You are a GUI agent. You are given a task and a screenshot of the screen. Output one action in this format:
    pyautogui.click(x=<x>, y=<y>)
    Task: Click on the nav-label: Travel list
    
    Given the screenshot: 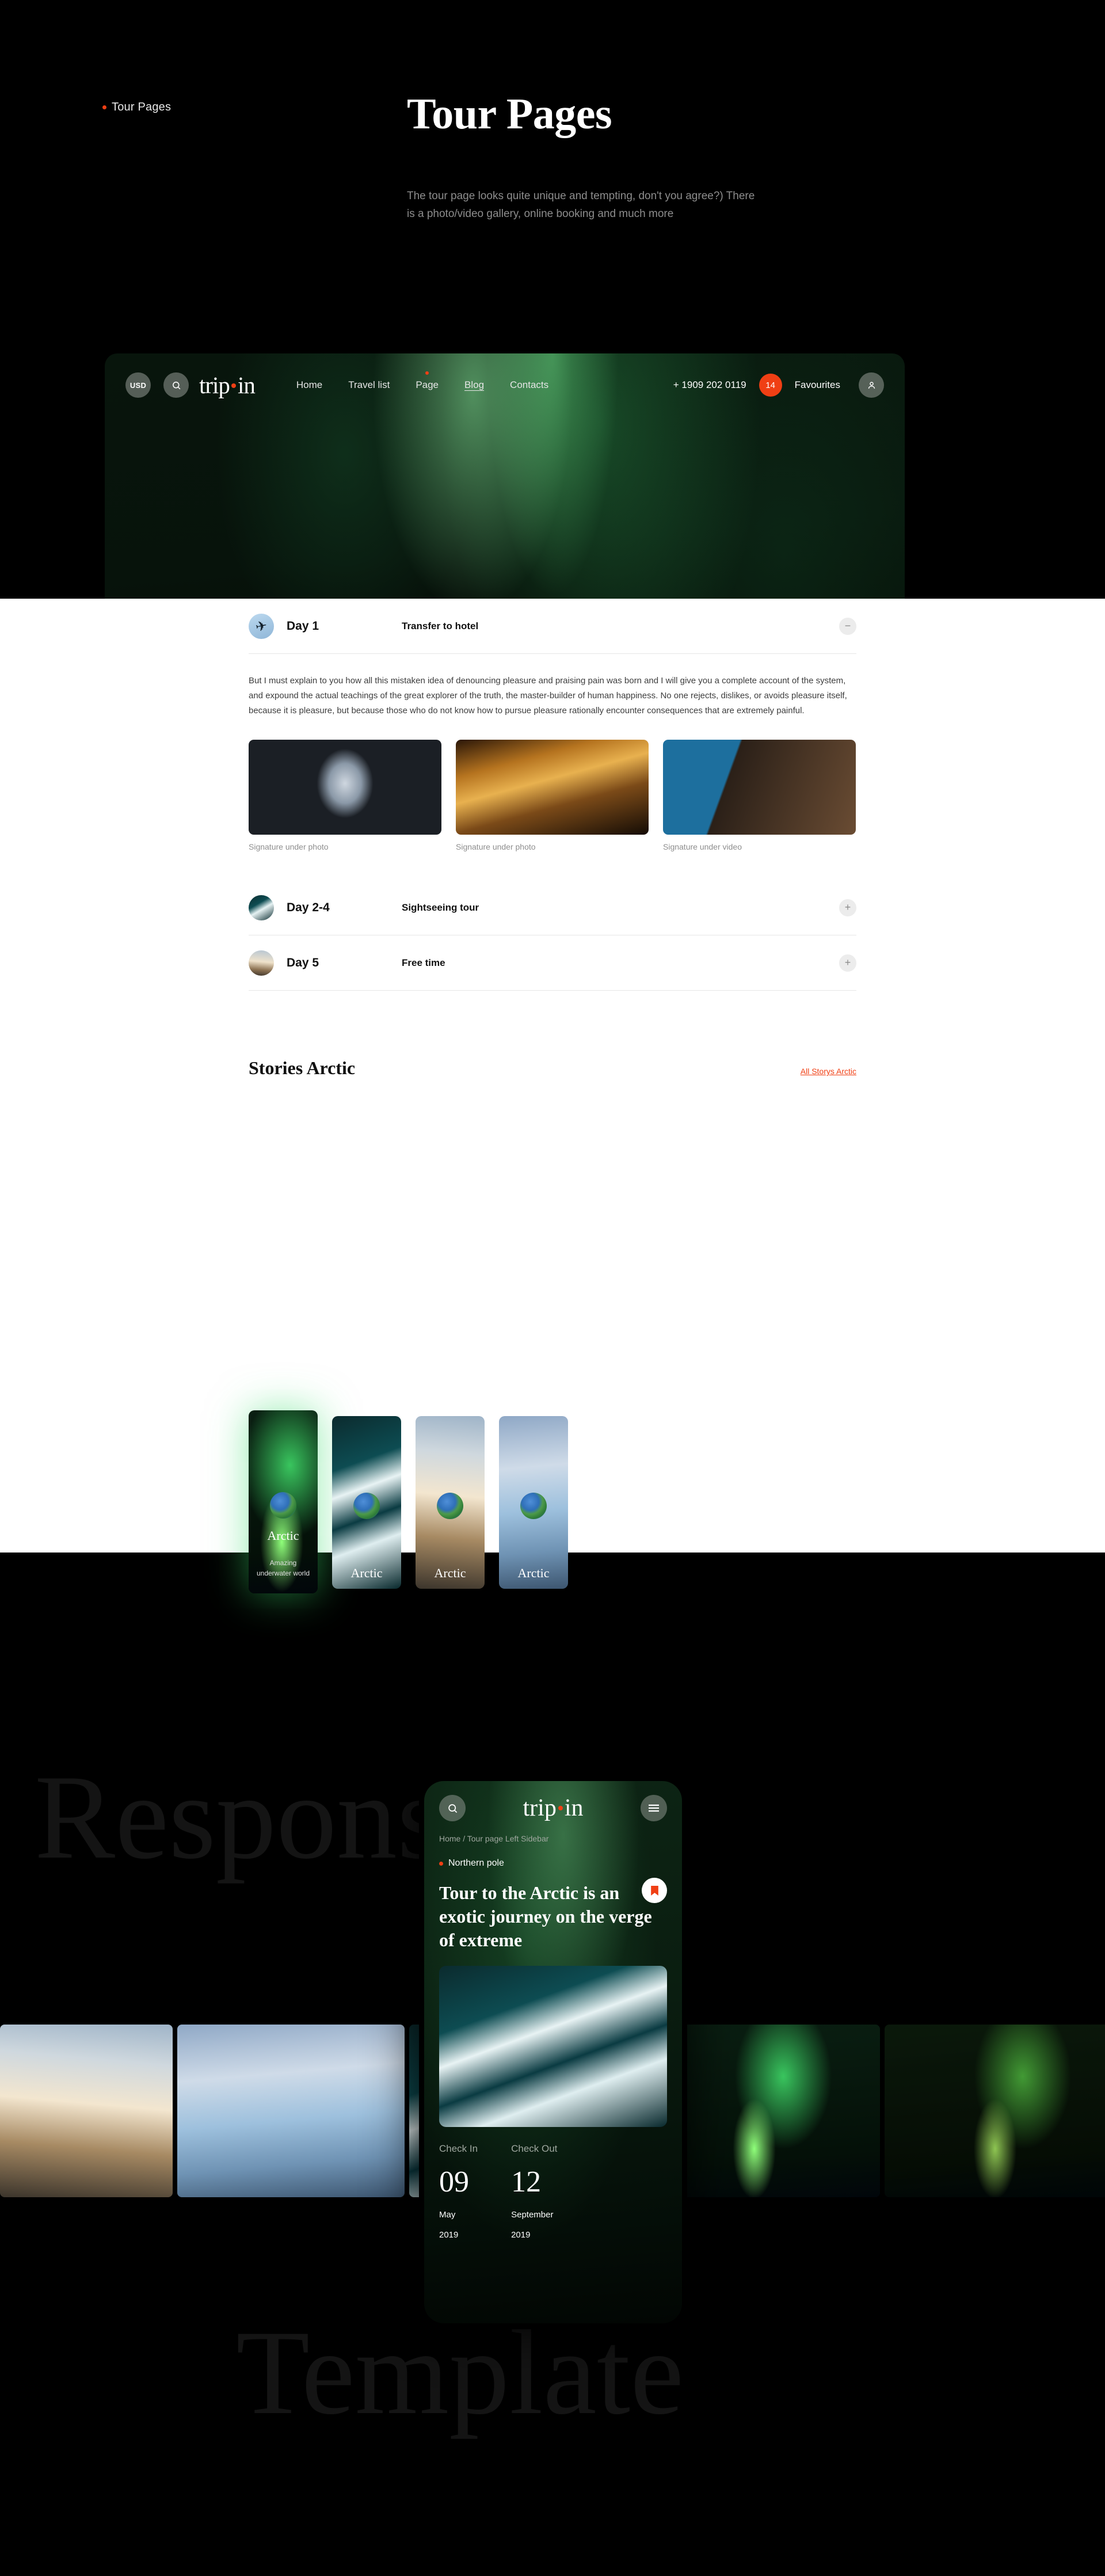 What is the action you would take?
    pyautogui.click(x=369, y=384)
    